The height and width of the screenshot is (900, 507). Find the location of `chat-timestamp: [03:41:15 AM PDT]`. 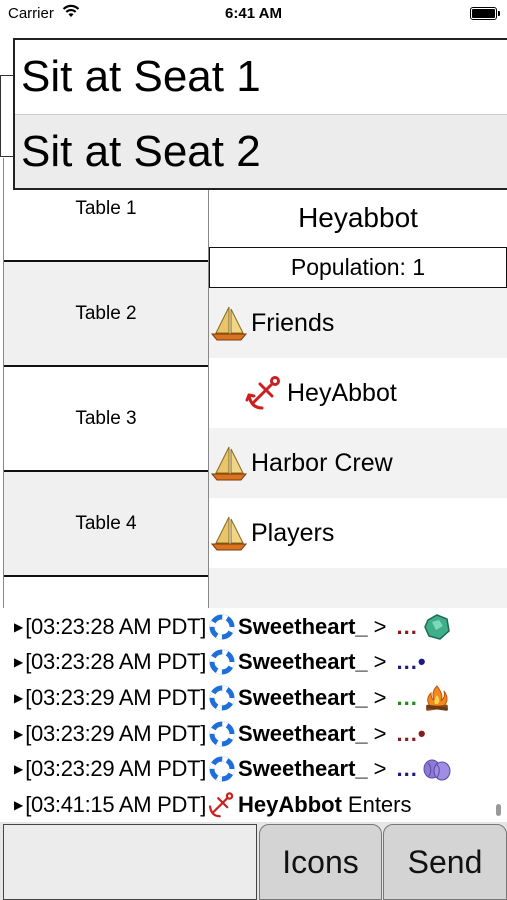

chat-timestamp: [03:41:15 AM PDT] is located at coordinates (116, 804).